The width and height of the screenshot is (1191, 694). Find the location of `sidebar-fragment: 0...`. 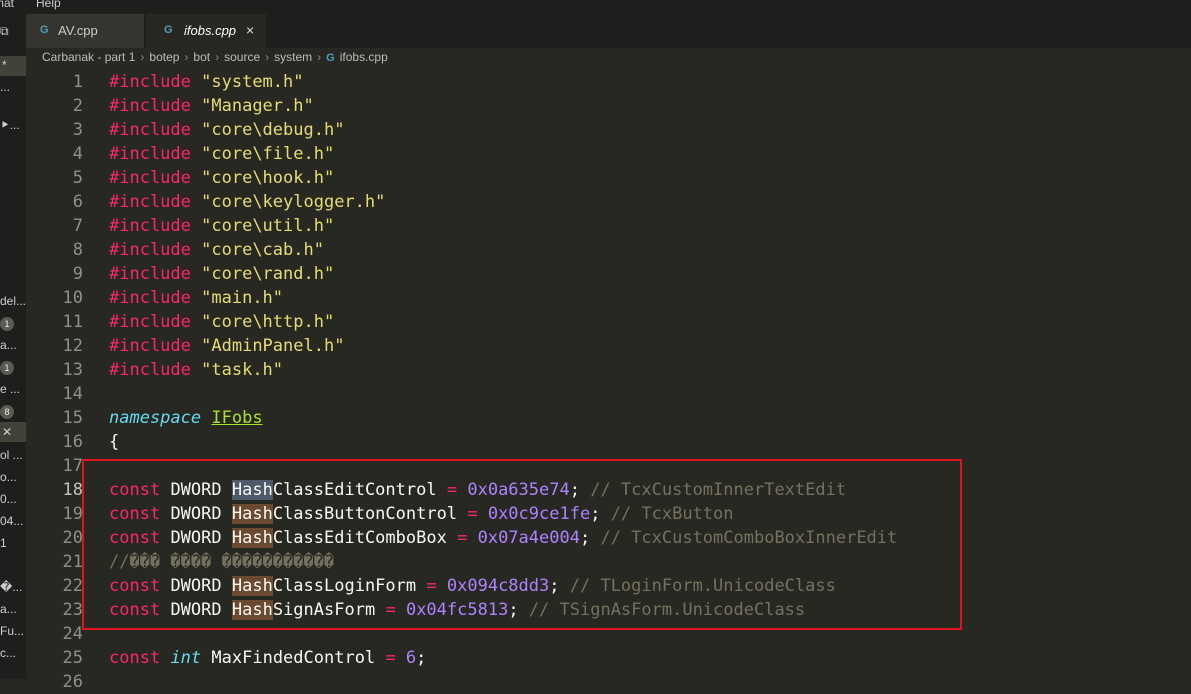

sidebar-fragment: 0... is located at coordinates (8, 499).